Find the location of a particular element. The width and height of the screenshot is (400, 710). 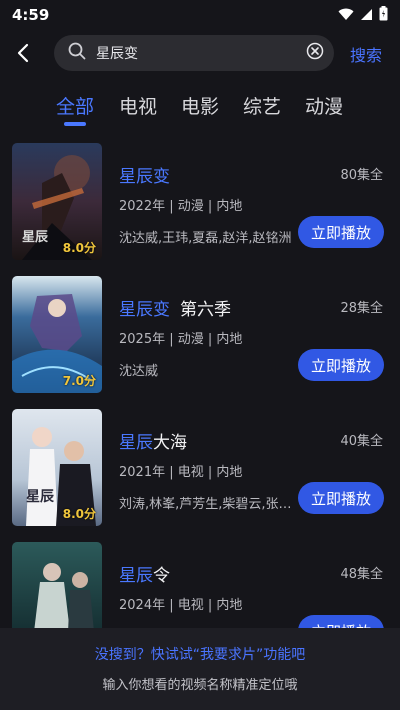

result-meta: 2024年 | 电视 | 内地 is located at coordinates (181, 605).